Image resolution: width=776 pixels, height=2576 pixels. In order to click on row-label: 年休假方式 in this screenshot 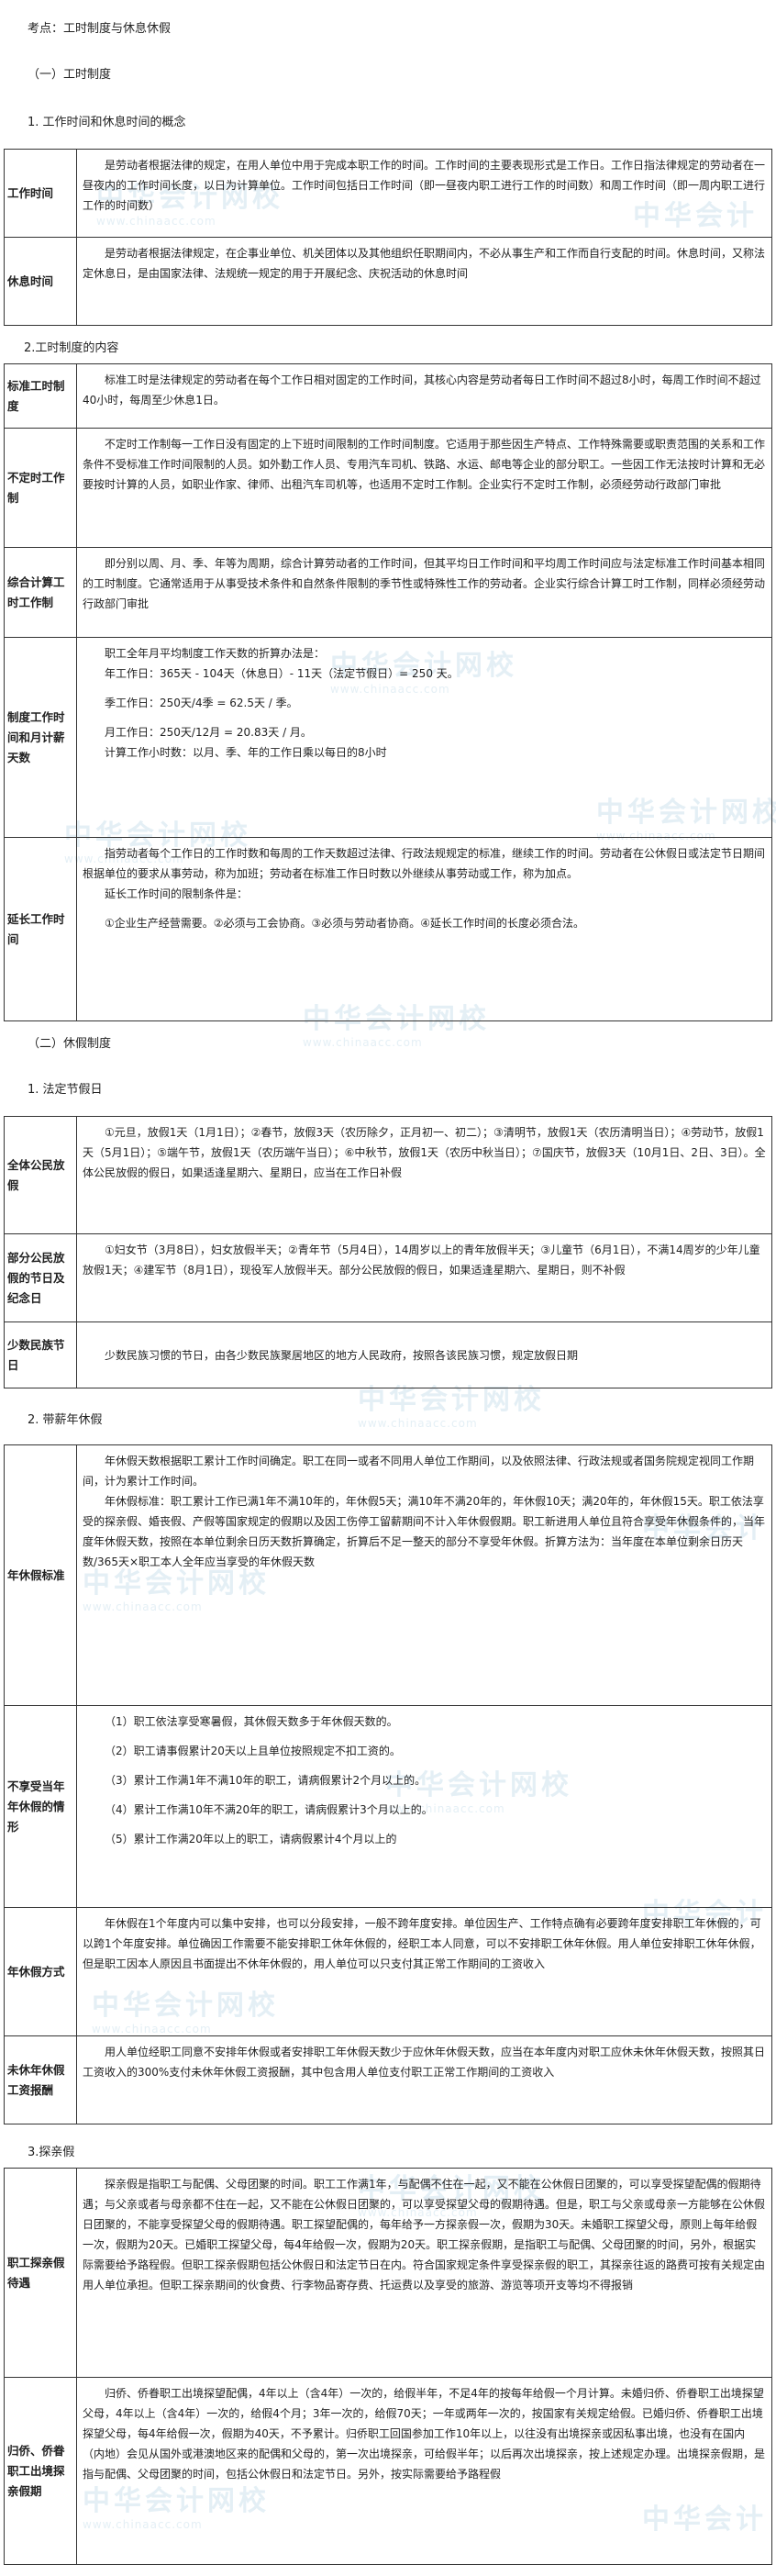, I will do `click(40, 1972)`.